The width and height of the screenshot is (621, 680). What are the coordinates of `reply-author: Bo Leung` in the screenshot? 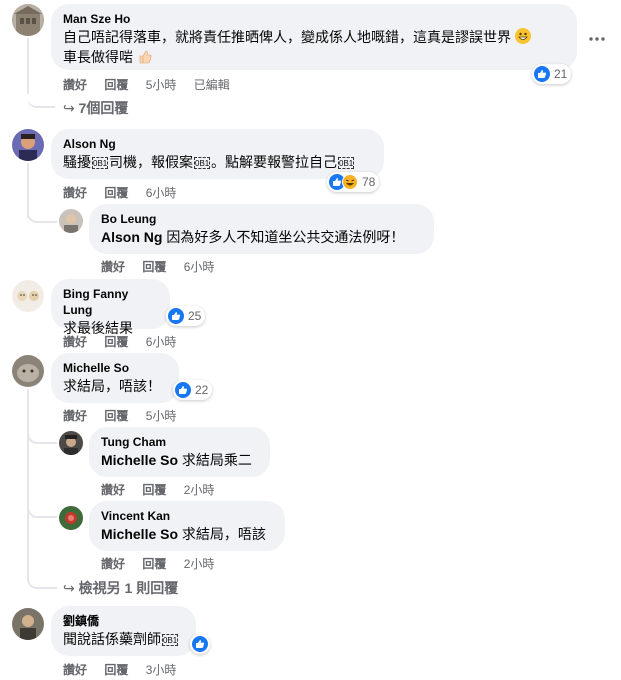 It's located at (261, 219).